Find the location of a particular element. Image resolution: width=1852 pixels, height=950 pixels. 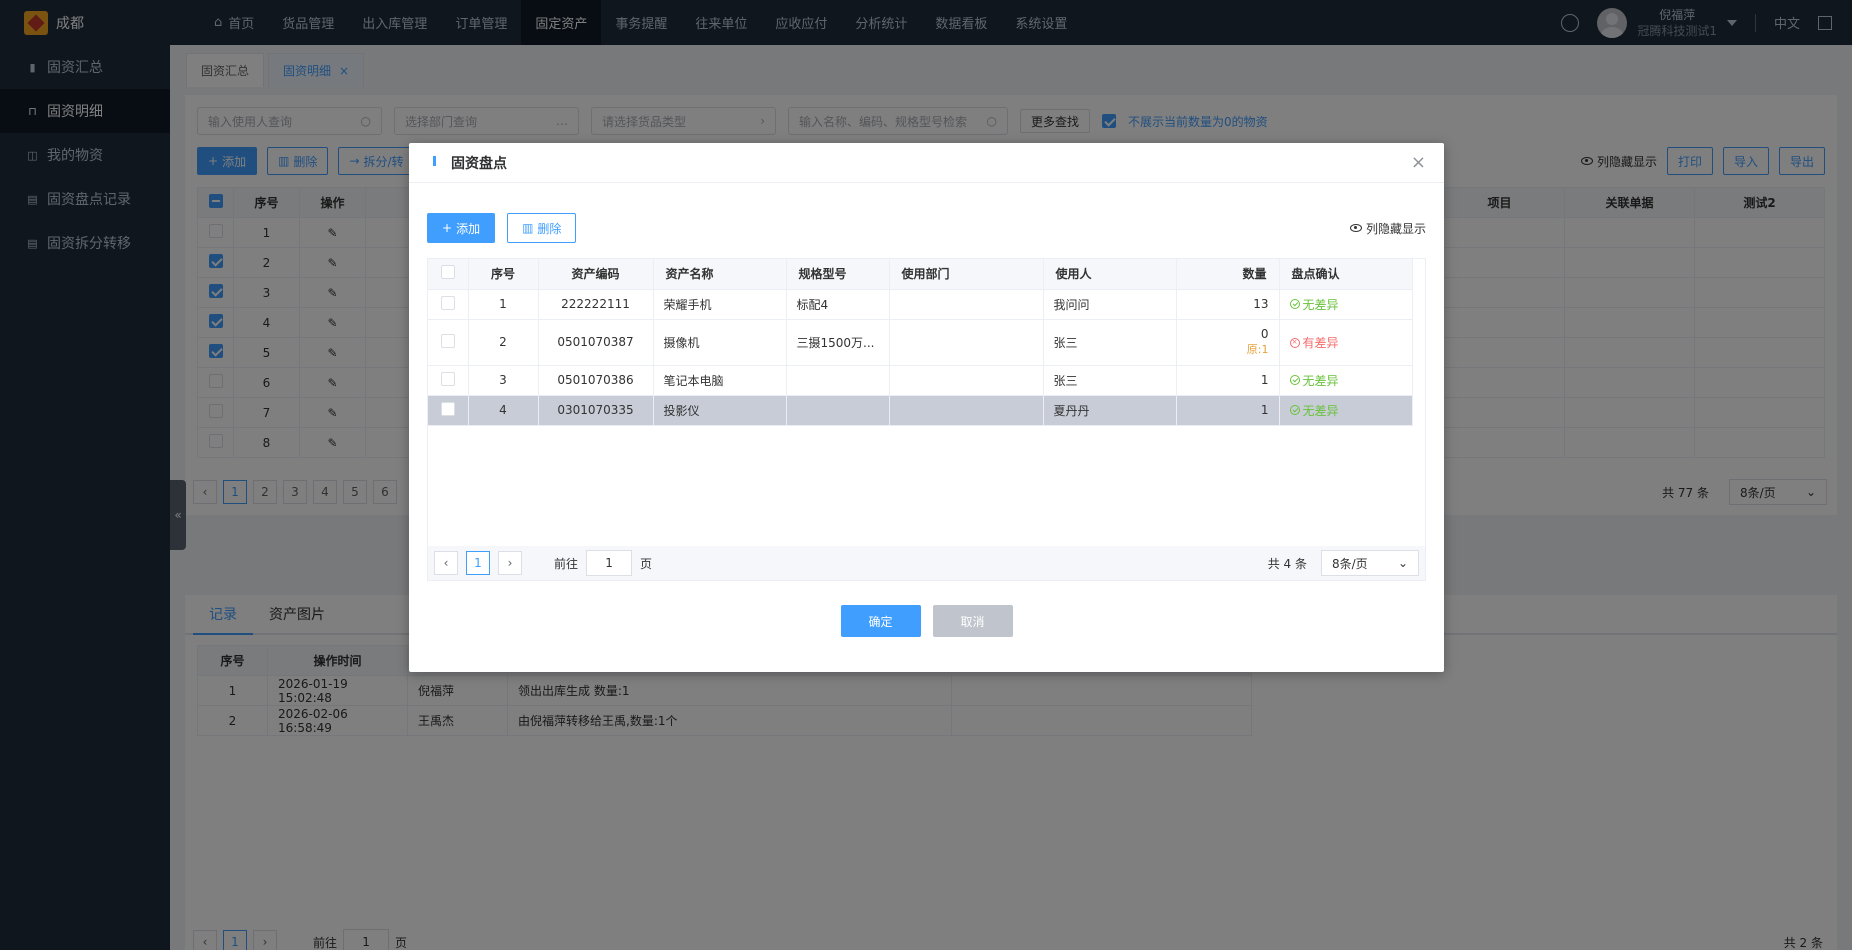

dialog-column-toggle: 列隐藏显示 is located at coordinates (1387, 228).